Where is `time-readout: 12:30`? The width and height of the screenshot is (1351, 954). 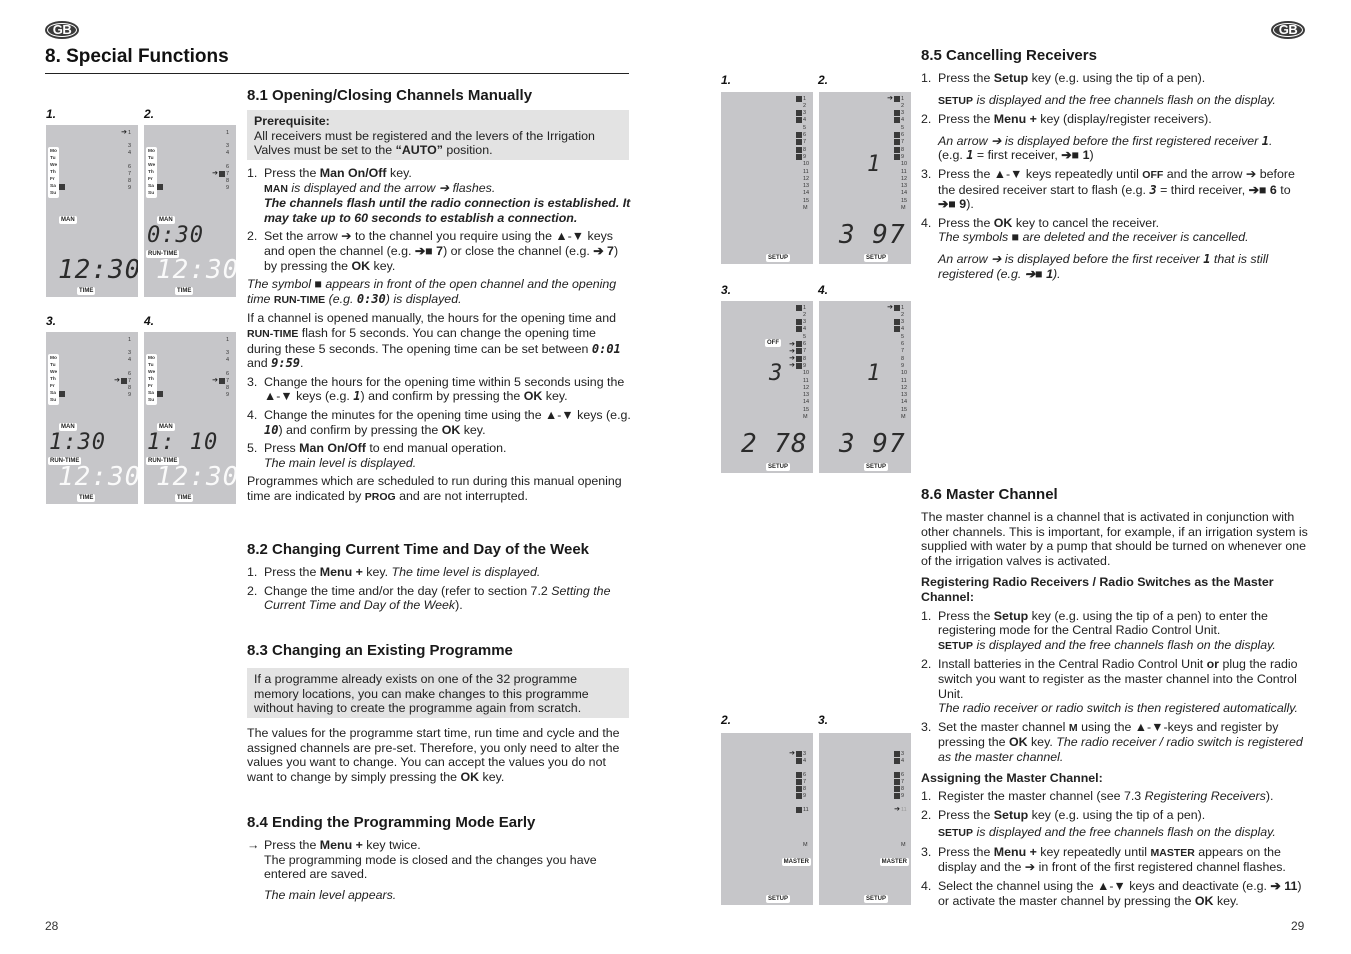
time-readout: 12:30 is located at coordinates (196, 270).